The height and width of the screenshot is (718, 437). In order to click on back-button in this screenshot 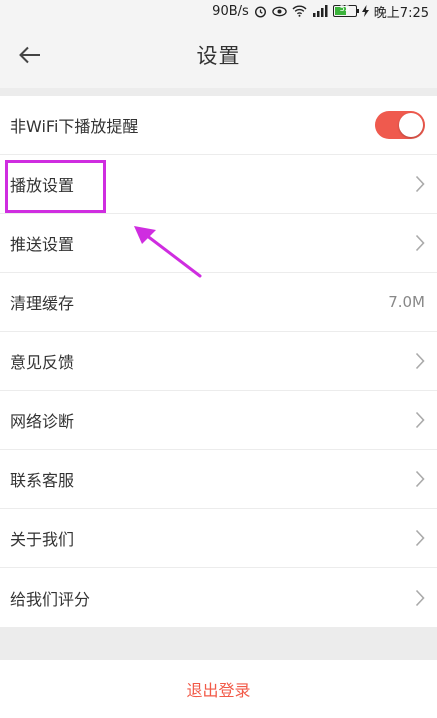, I will do `click(30, 55)`.